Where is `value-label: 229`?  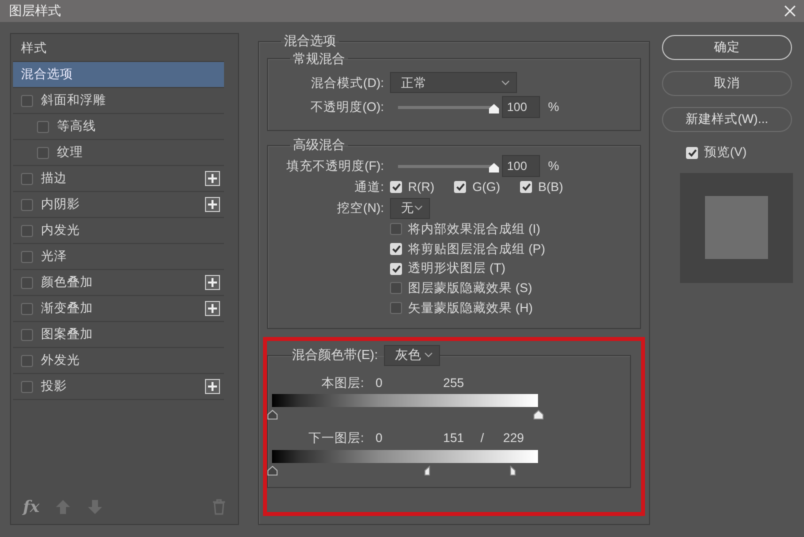
value-label: 229 is located at coordinates (513, 439).